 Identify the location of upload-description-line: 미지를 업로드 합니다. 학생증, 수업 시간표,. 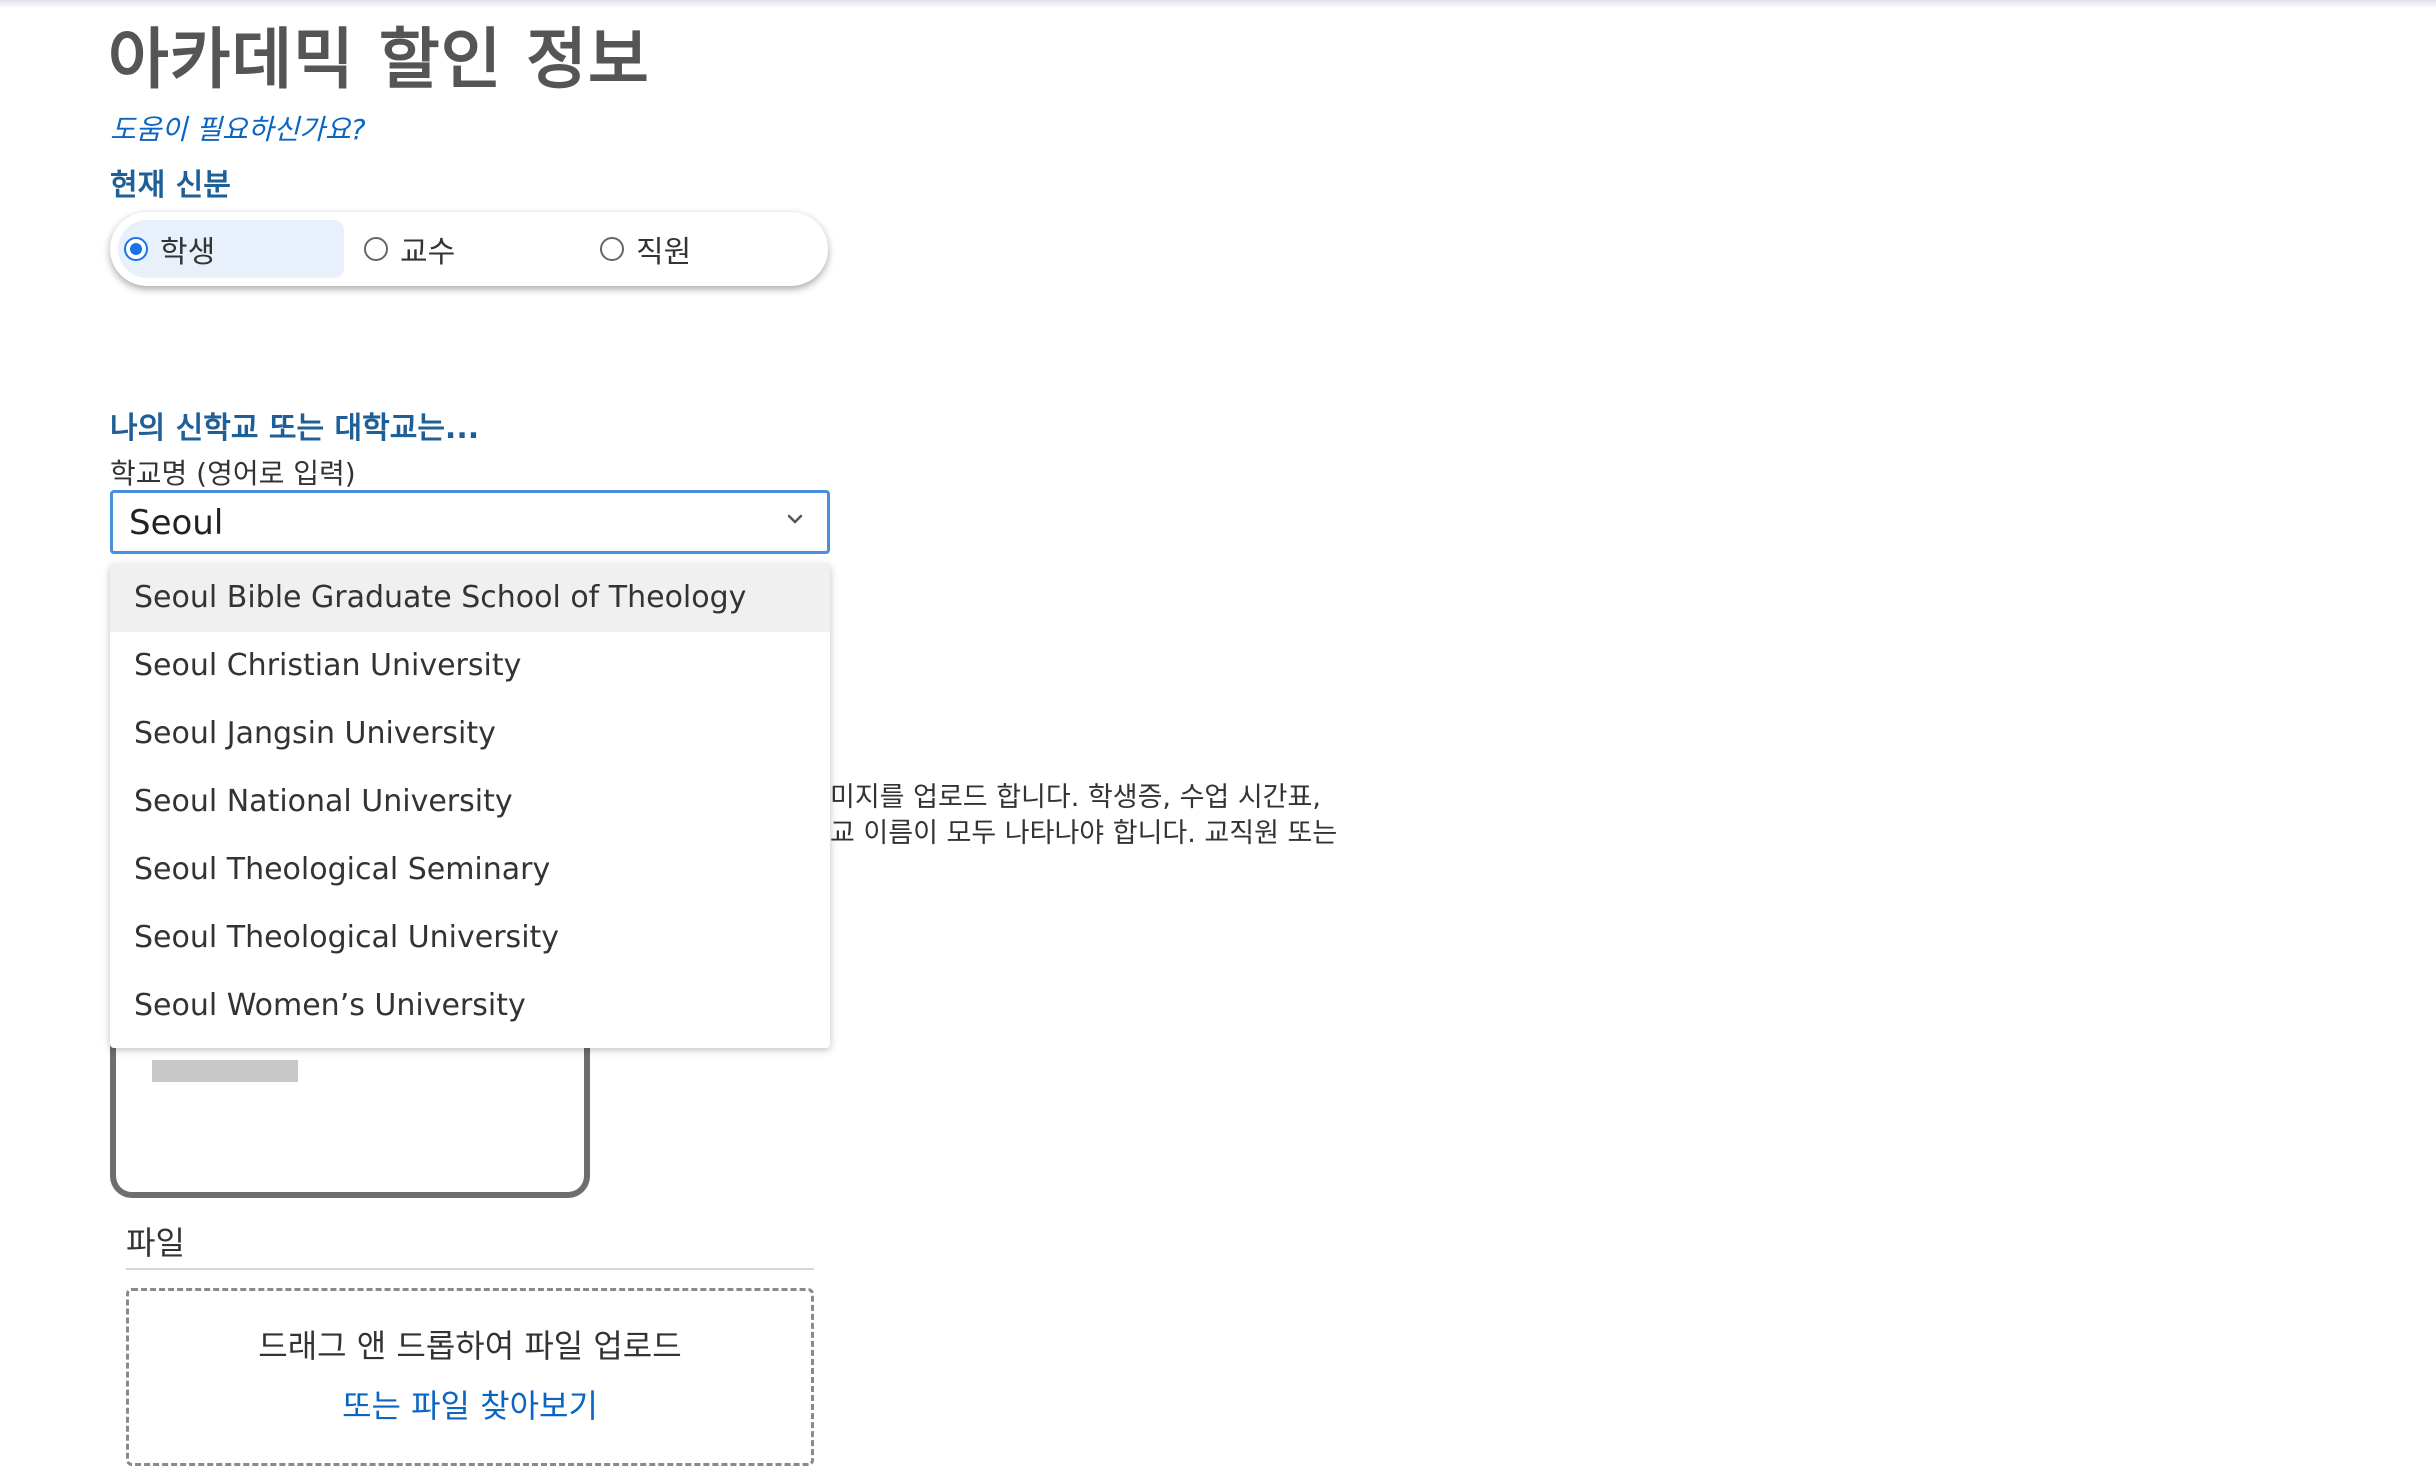
(1075, 797).